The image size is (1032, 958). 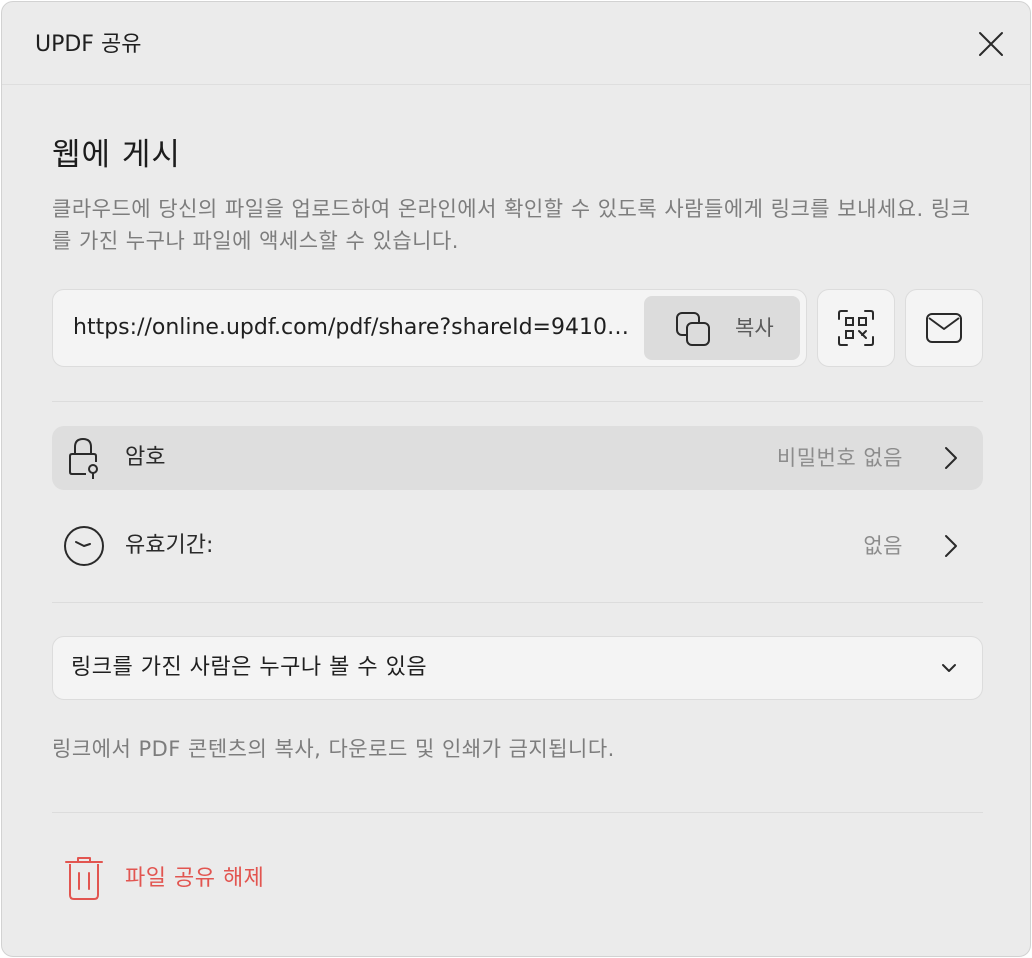 What do you see at coordinates (693, 329) in the screenshot?
I see `copy-icon` at bounding box center [693, 329].